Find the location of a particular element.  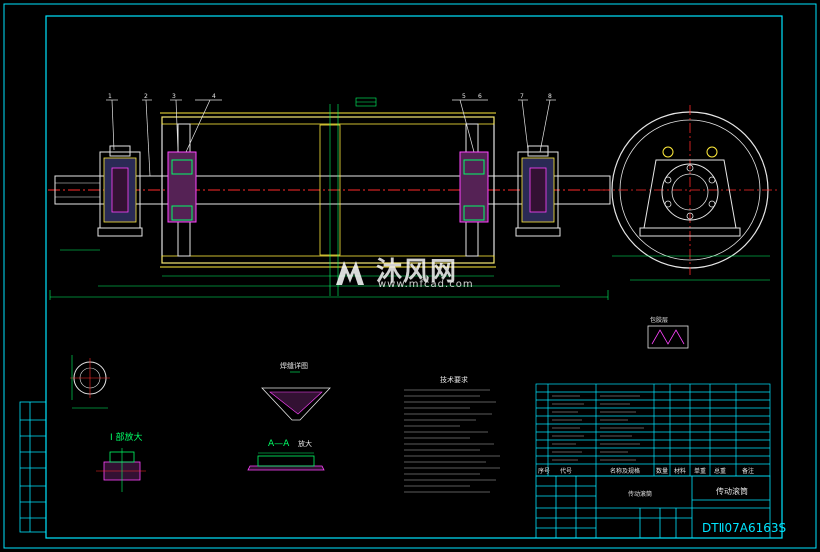

bom-header-cell: 总重 is located at coordinates (720, 471).